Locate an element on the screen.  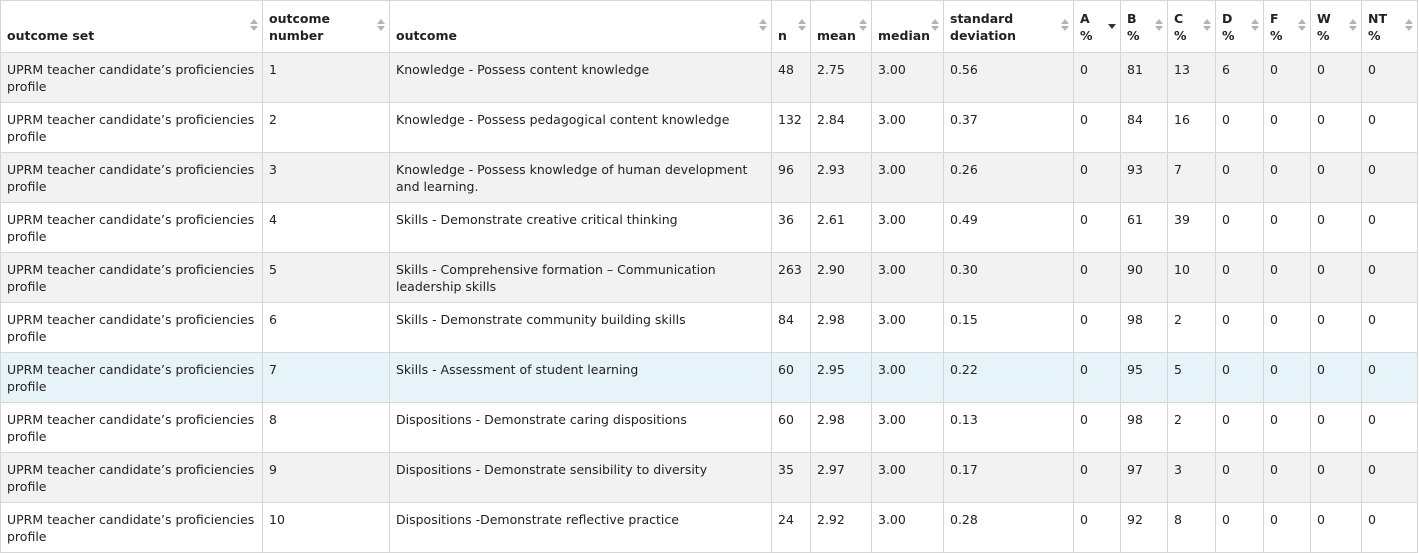
cell-outcome-number: 3 is located at coordinates (326, 177).